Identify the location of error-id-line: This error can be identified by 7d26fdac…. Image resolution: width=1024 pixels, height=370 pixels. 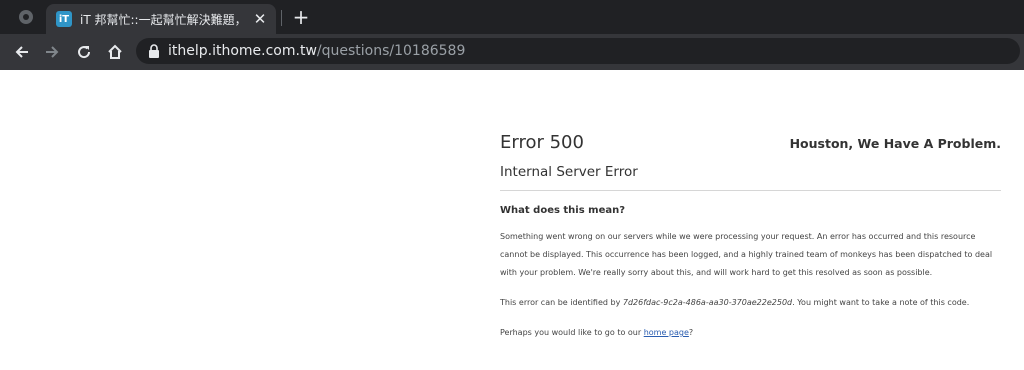
(750, 303).